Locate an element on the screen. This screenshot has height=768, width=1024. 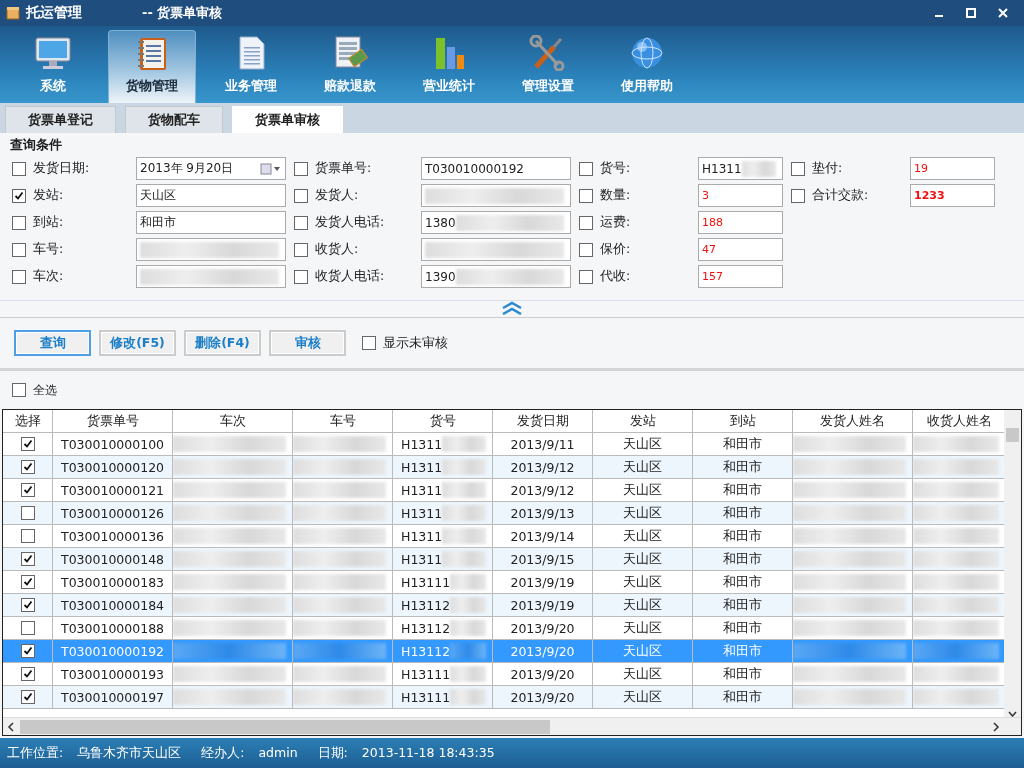
column-header: 到站 is located at coordinates (743, 421).